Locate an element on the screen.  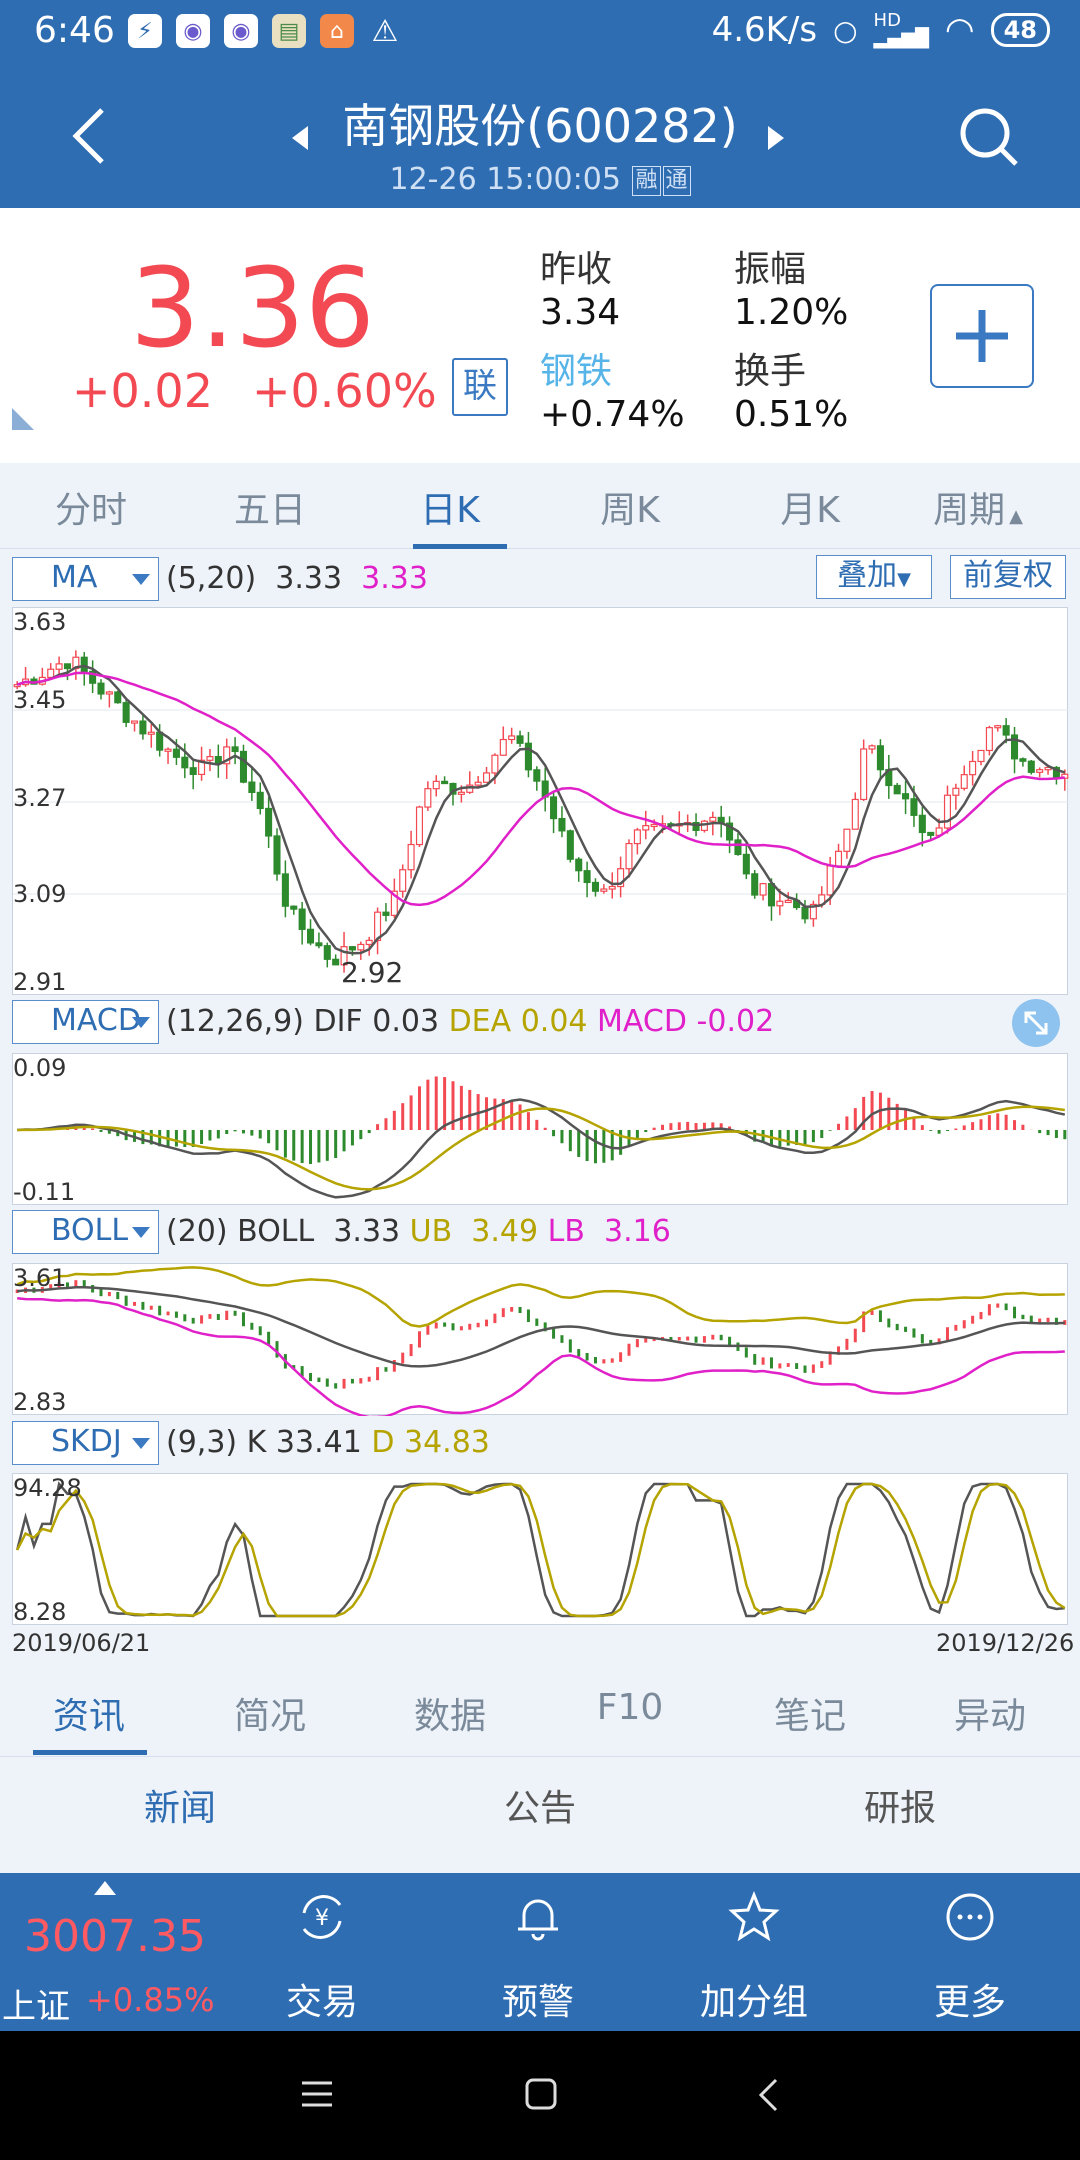
bell-icon is located at coordinates (538, 1920).